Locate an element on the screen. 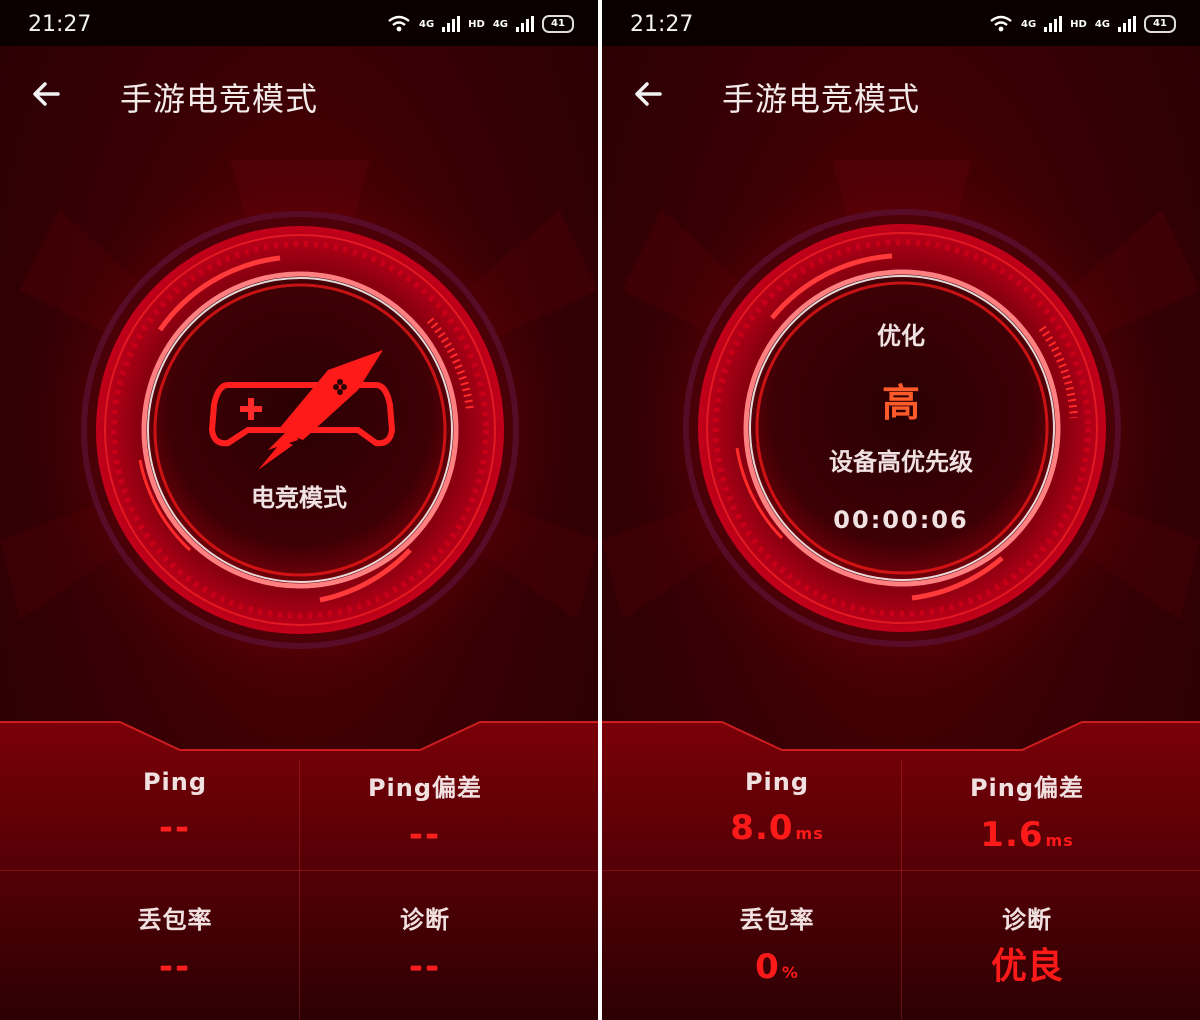 The height and width of the screenshot is (1020, 1200). diagnosis-value: -- is located at coordinates (425, 967).